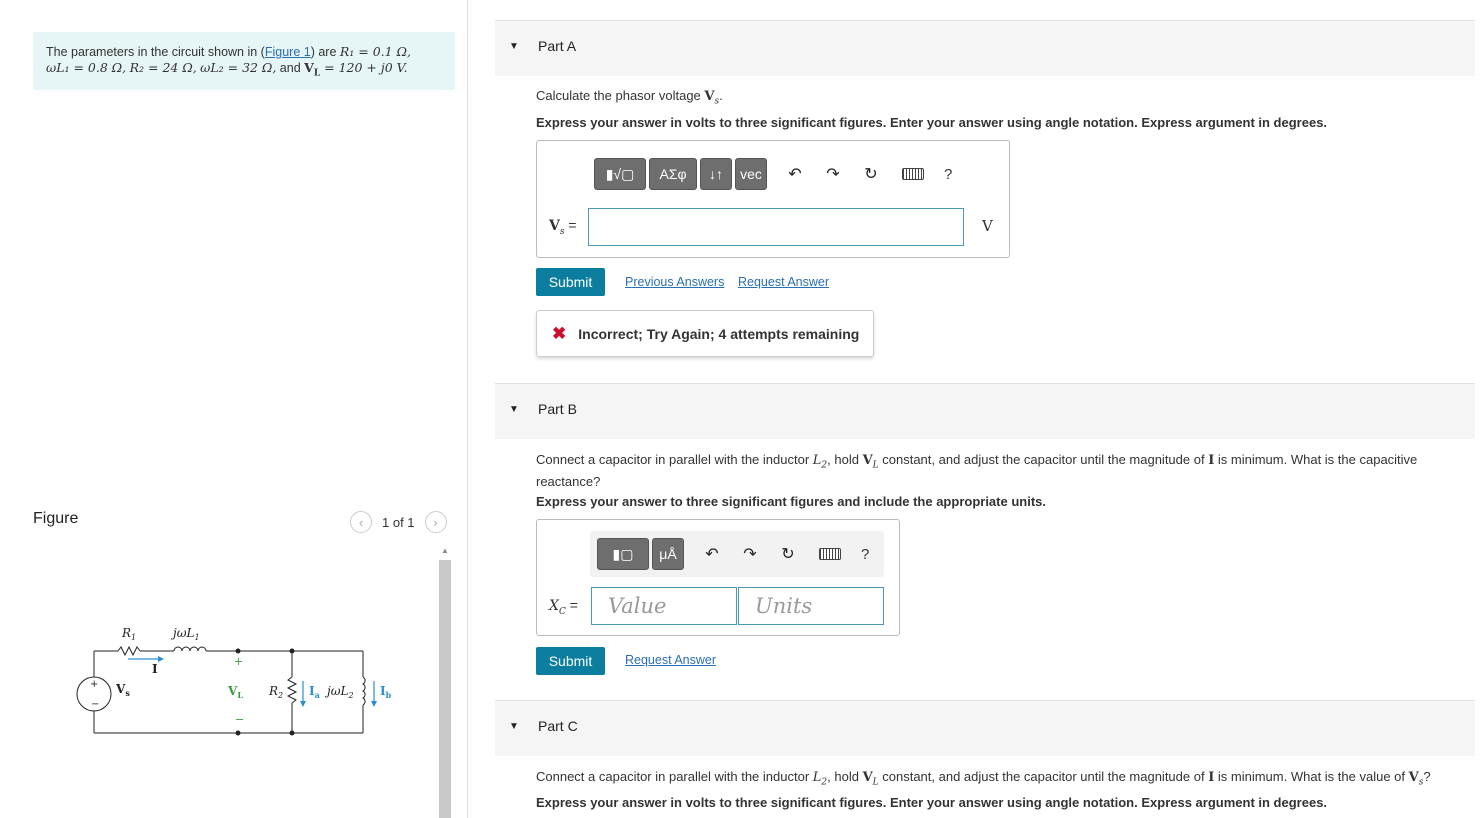  Describe the element at coordinates (773, 174) in the screenshot. I see `part-a-toolbar: ▮√▢ ΑΣφ ↓↑ vec ↶ ↷ ↻ ?` at that location.